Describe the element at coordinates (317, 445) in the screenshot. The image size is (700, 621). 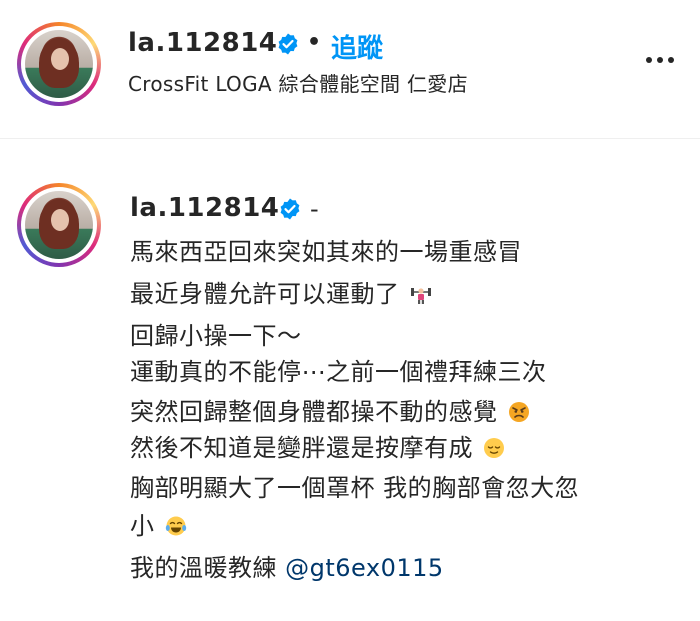
I see `caption-line: 然後不知道是變胖還是按摩有成` at that location.